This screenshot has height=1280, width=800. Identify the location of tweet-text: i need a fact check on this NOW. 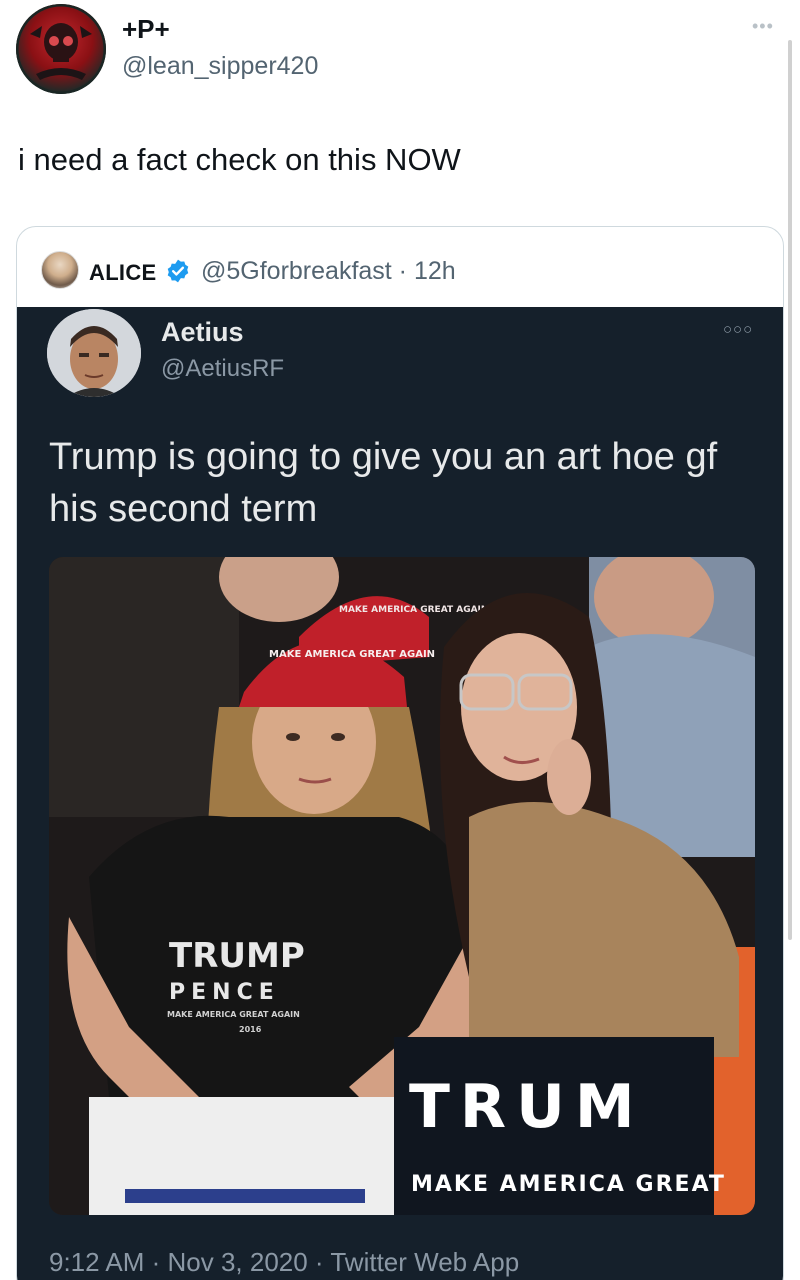
(239, 159).